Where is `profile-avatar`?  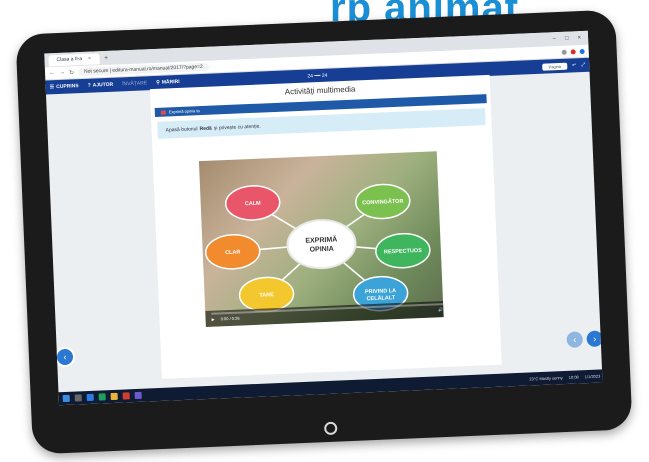
profile-avatar is located at coordinates (582, 51).